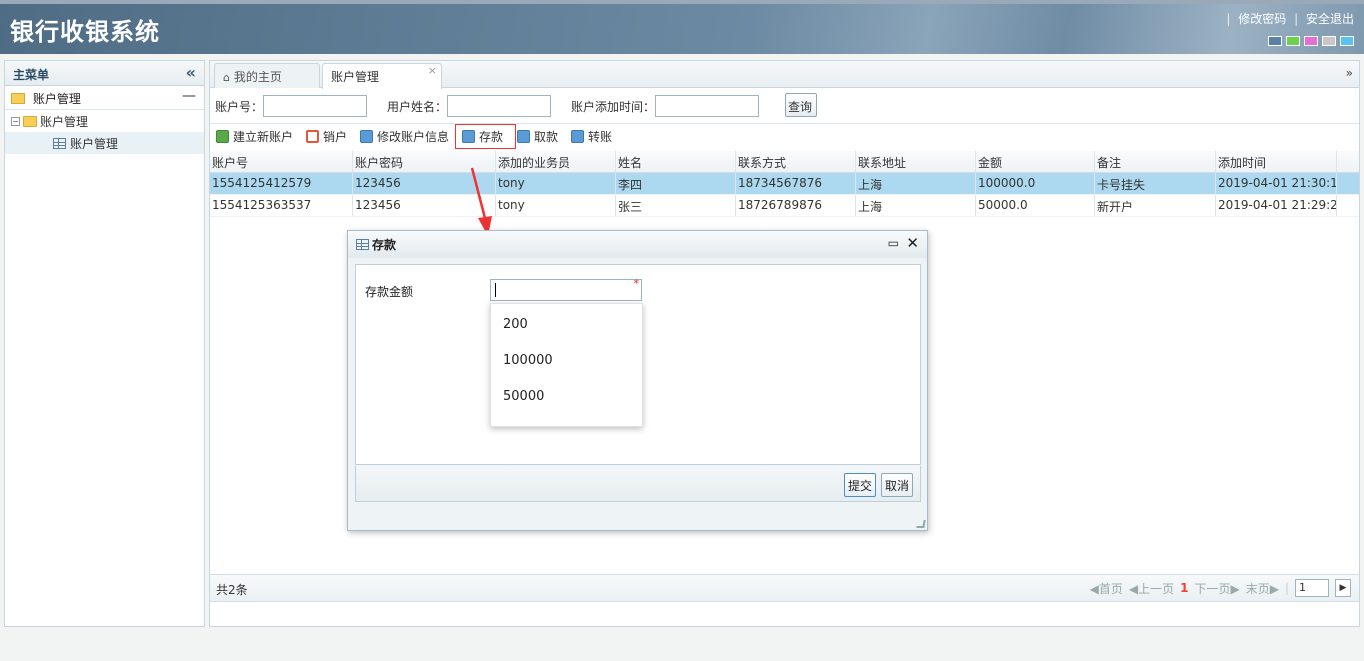 The width and height of the screenshot is (1364, 661). I want to click on pager-label: 下一页, so click(1212, 588).